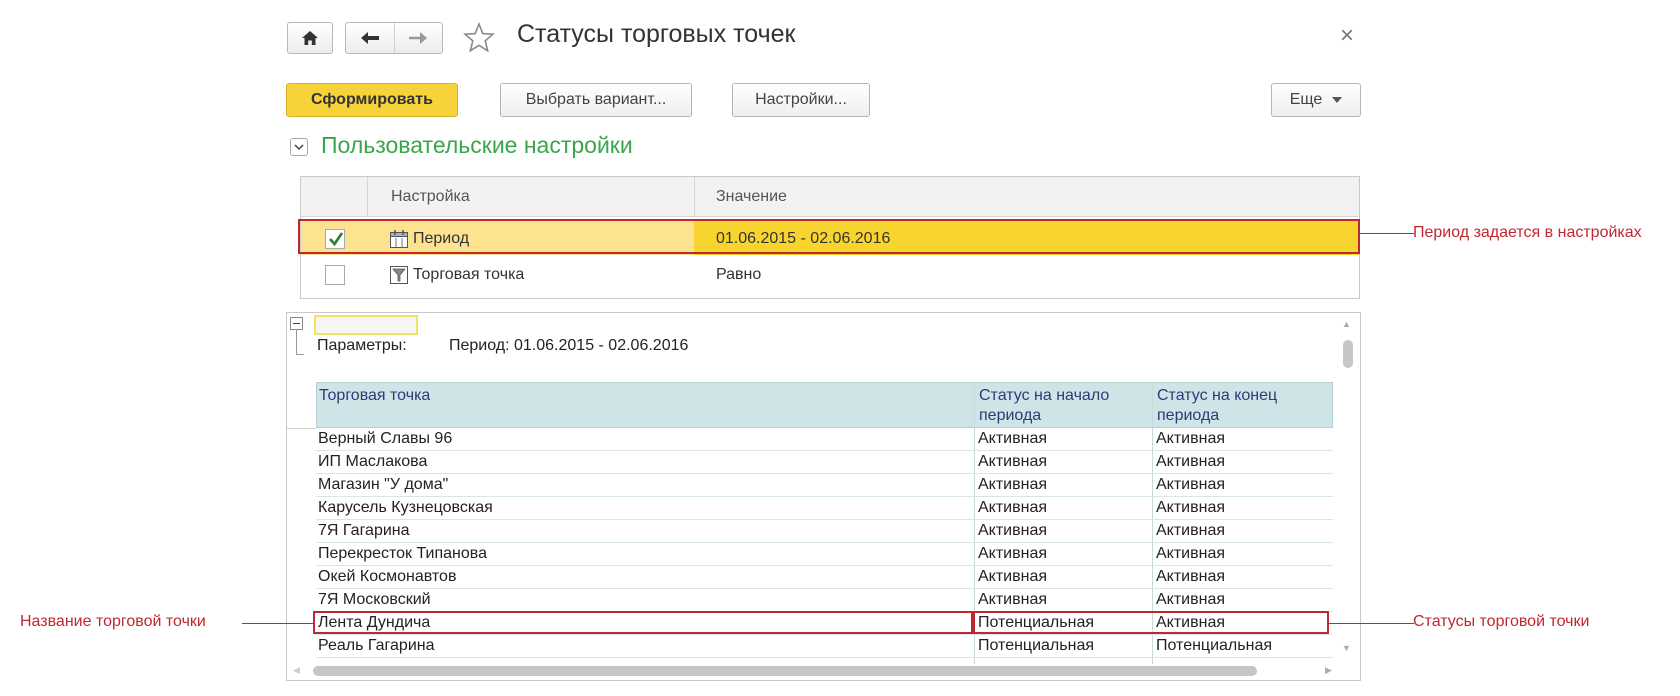  I want to click on scroll-up-arrow: ▲, so click(1346, 324).